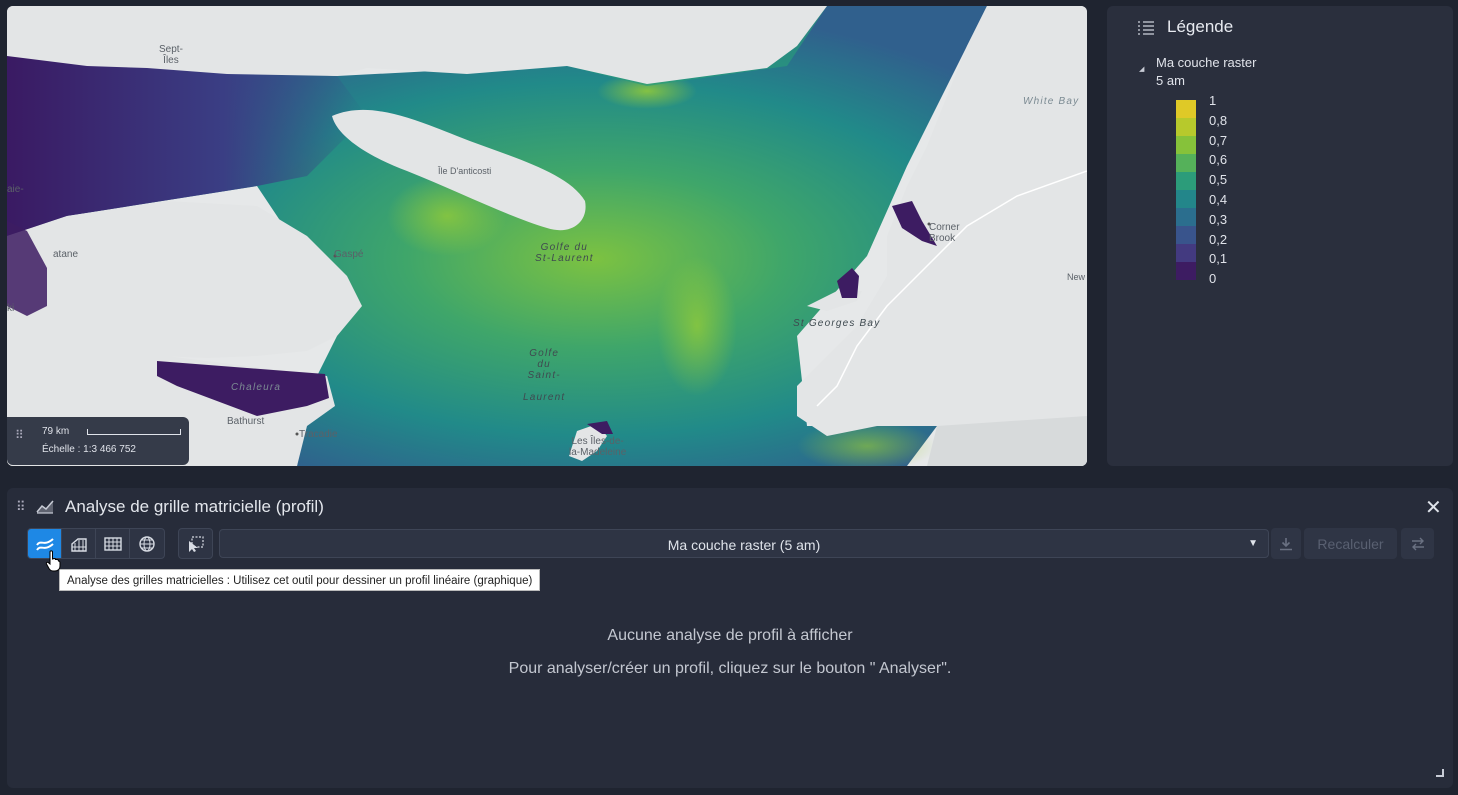  I want to click on color-ramp-label: 0,1, so click(1218, 259).